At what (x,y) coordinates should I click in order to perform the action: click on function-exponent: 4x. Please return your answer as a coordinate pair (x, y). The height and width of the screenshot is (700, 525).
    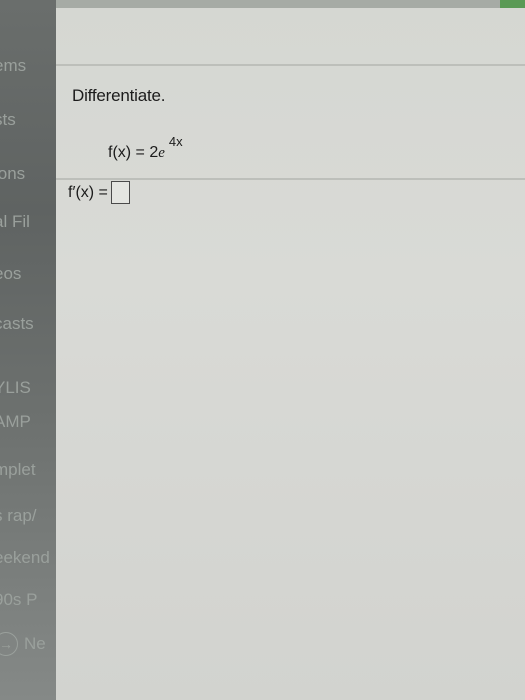
    Looking at the image, I should click on (175, 141).